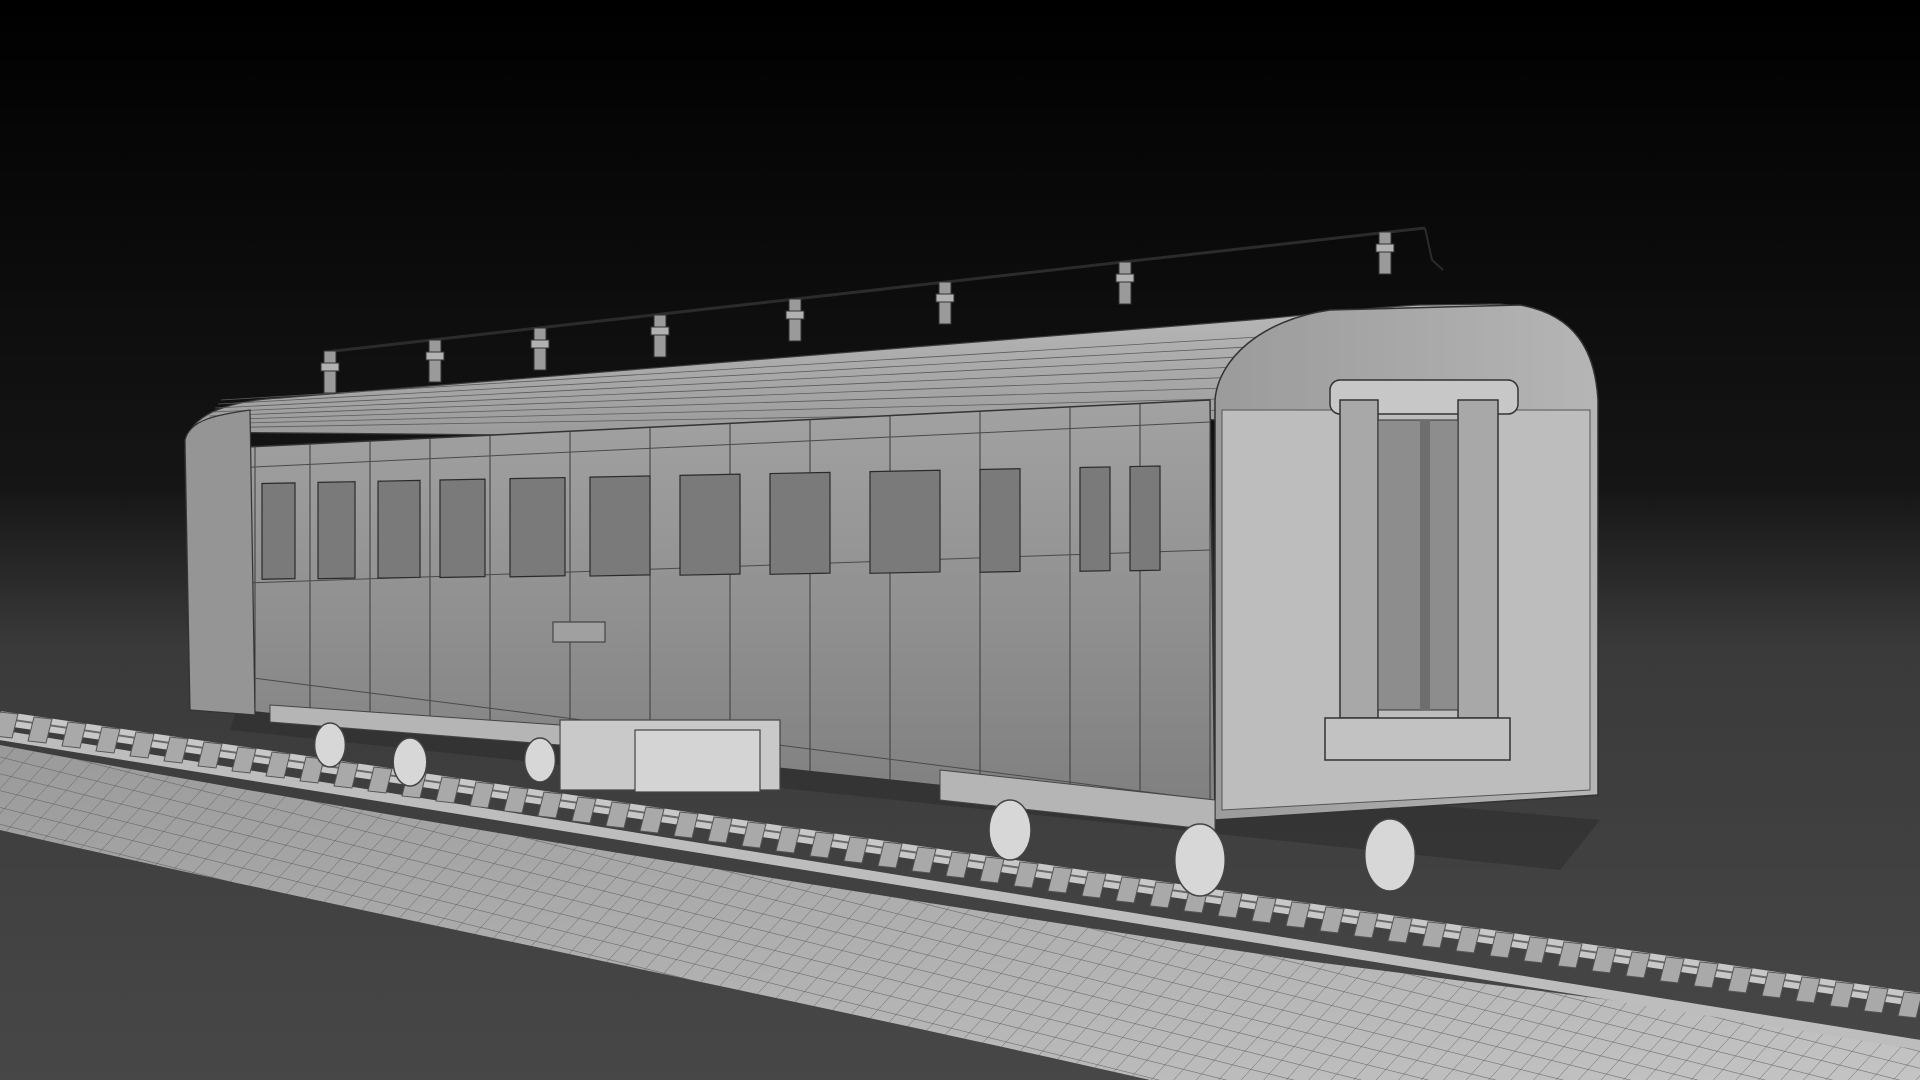  What do you see at coordinates (579, 632) in the screenshot?
I see `side-plate` at bounding box center [579, 632].